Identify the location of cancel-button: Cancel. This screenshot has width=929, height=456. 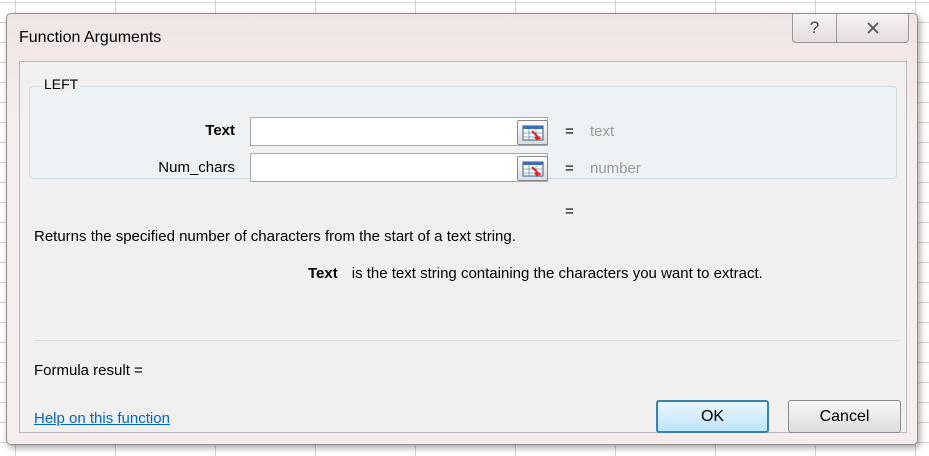
(844, 416).